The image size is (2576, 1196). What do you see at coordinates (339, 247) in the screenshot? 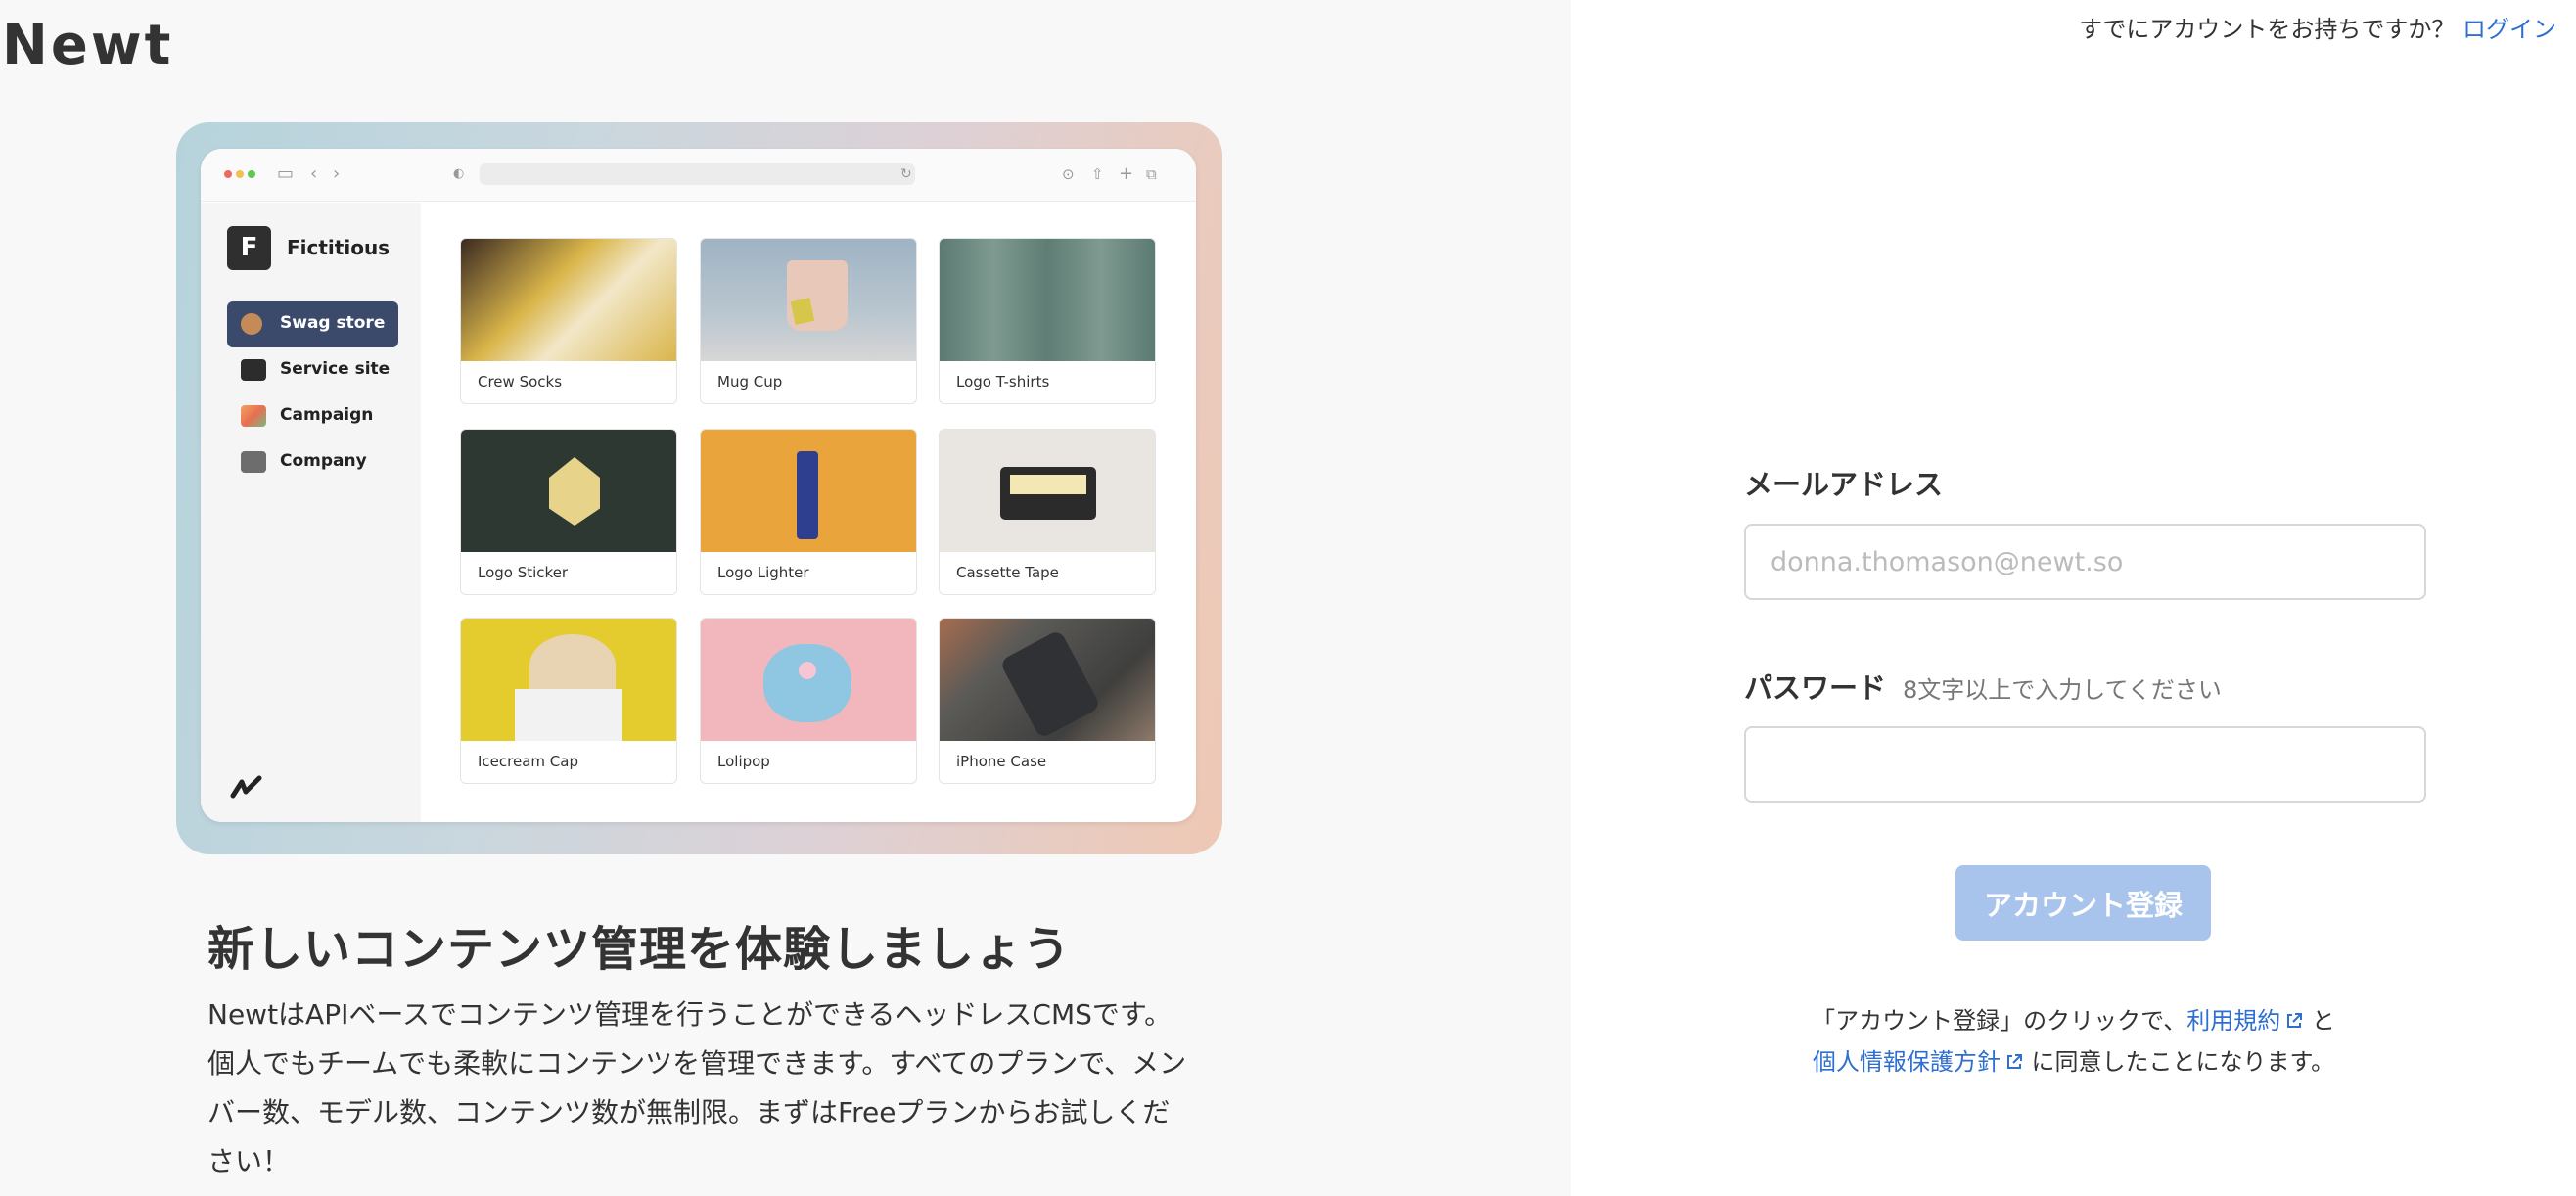
I see `workspace-name: Fictitious` at bounding box center [339, 247].